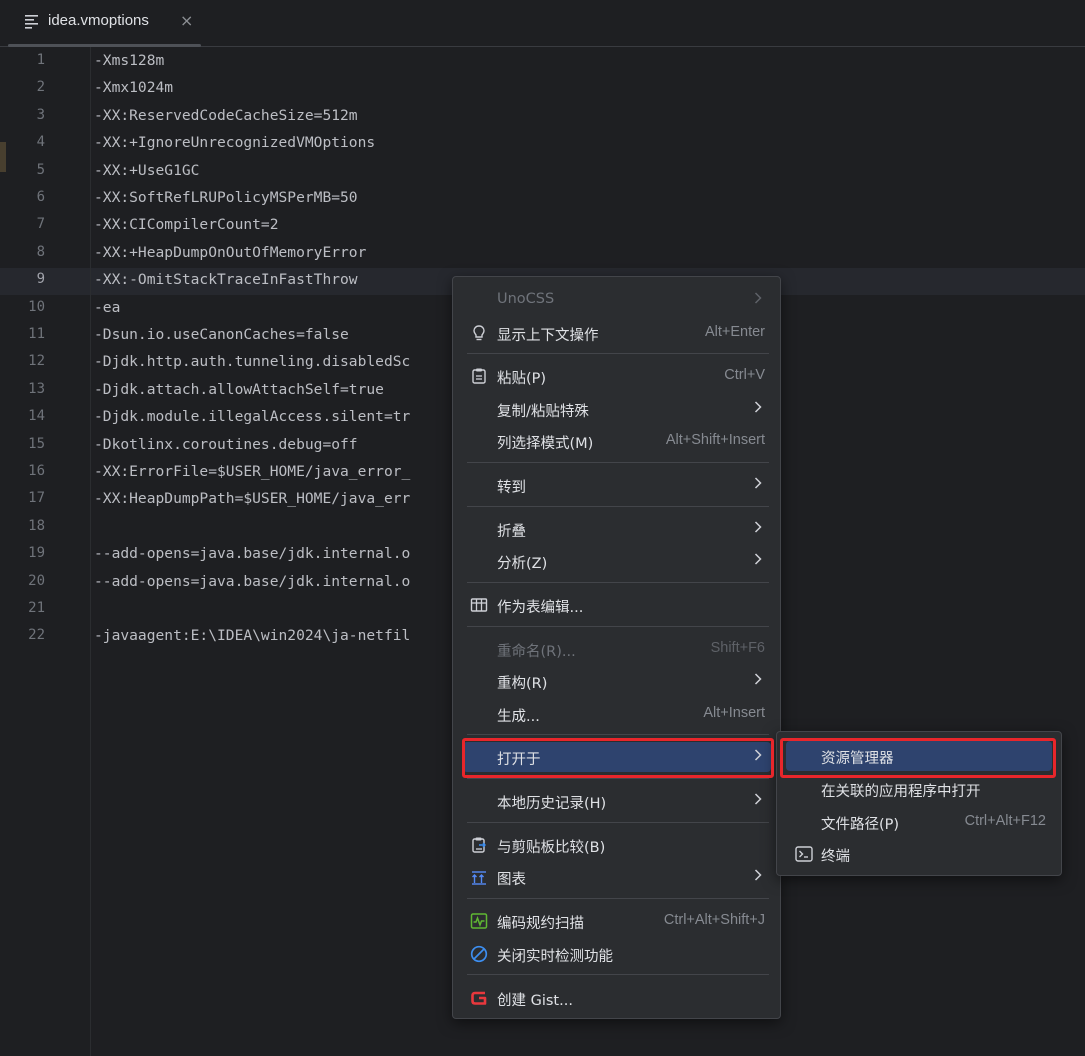  Describe the element at coordinates (617, 757) in the screenshot. I see `menu-item-open-in: 打开于` at that location.